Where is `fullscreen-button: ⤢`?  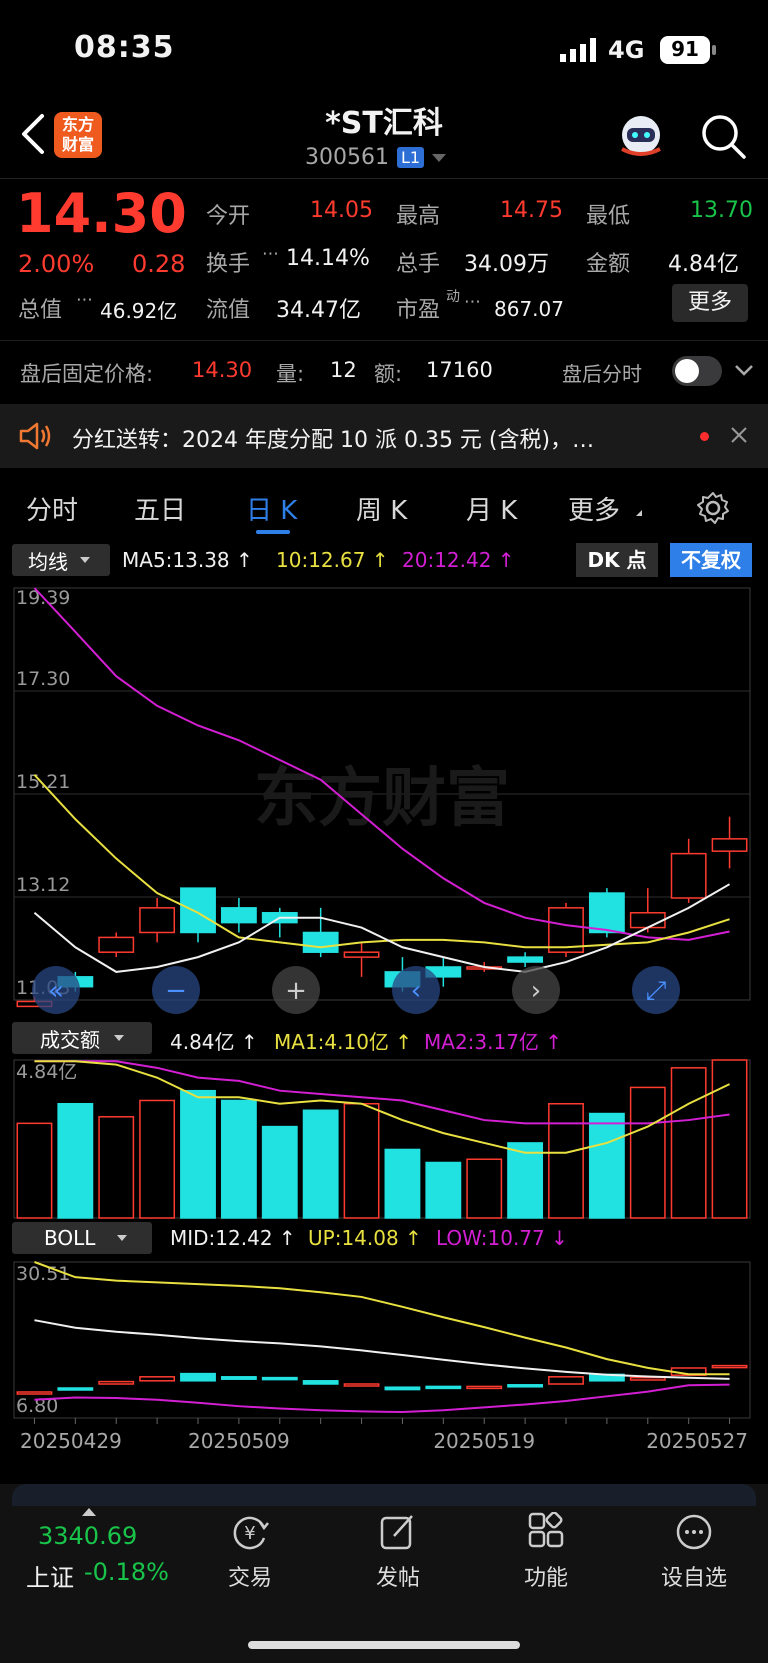 fullscreen-button: ⤢ is located at coordinates (656, 990).